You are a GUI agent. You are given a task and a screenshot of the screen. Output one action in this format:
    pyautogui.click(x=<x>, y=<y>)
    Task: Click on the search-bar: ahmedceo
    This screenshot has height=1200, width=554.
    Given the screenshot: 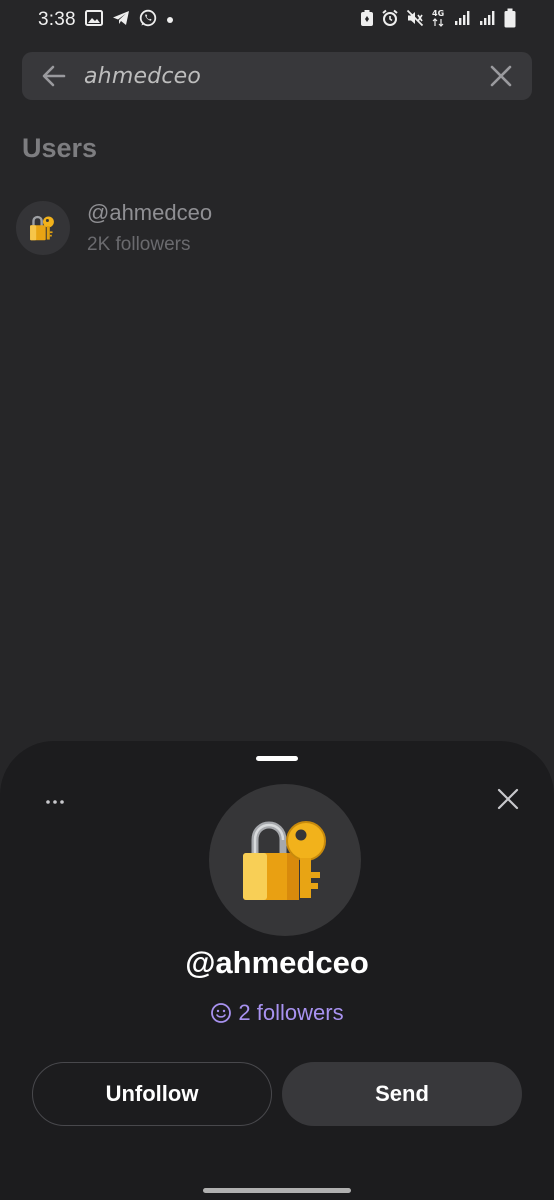 What is the action you would take?
    pyautogui.click(x=277, y=76)
    